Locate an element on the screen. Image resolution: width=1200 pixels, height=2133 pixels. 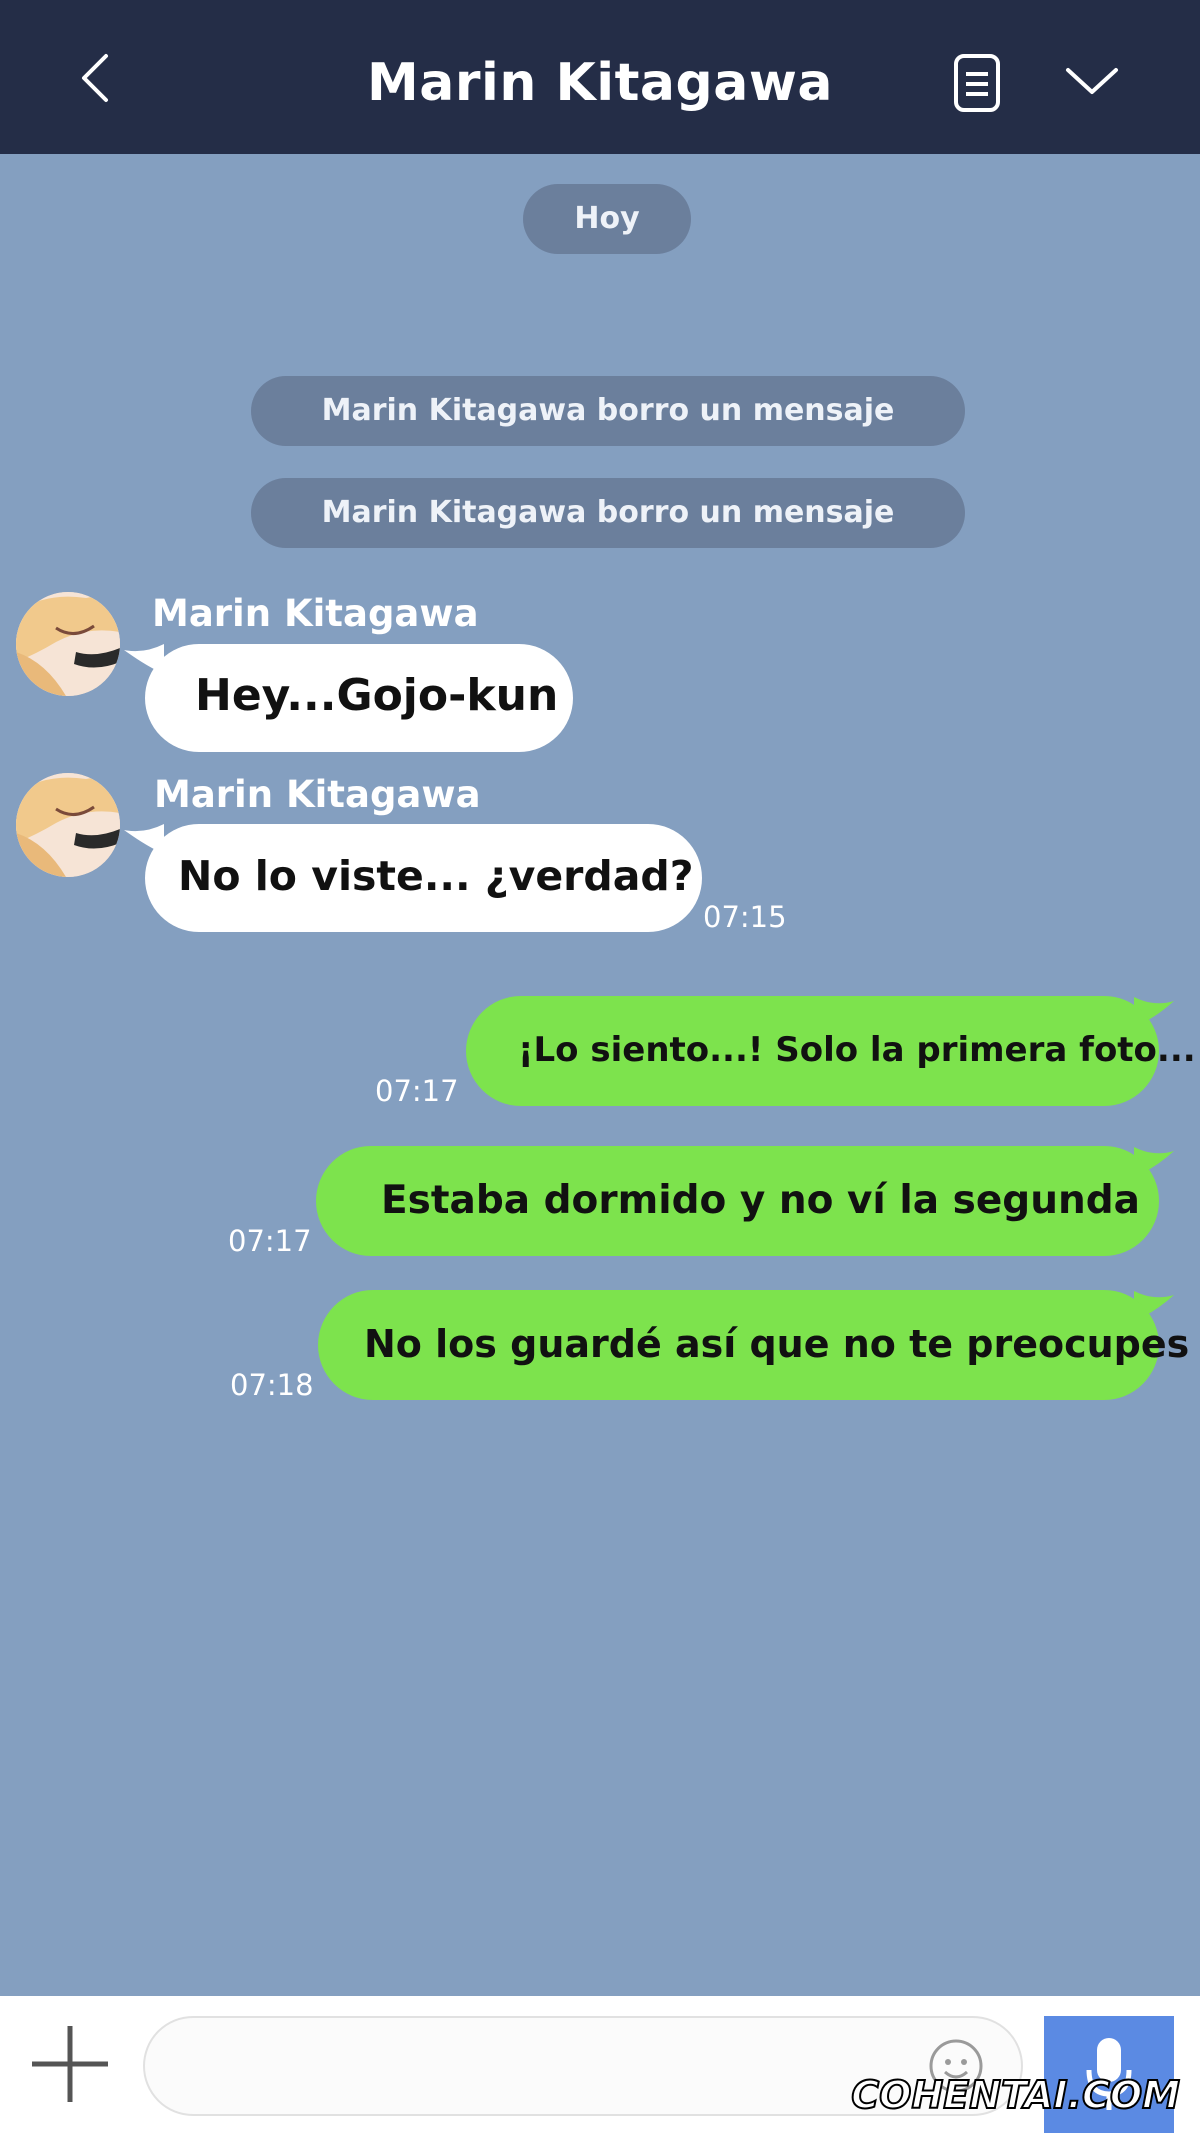
plus-icon is located at coordinates (70, 2064).